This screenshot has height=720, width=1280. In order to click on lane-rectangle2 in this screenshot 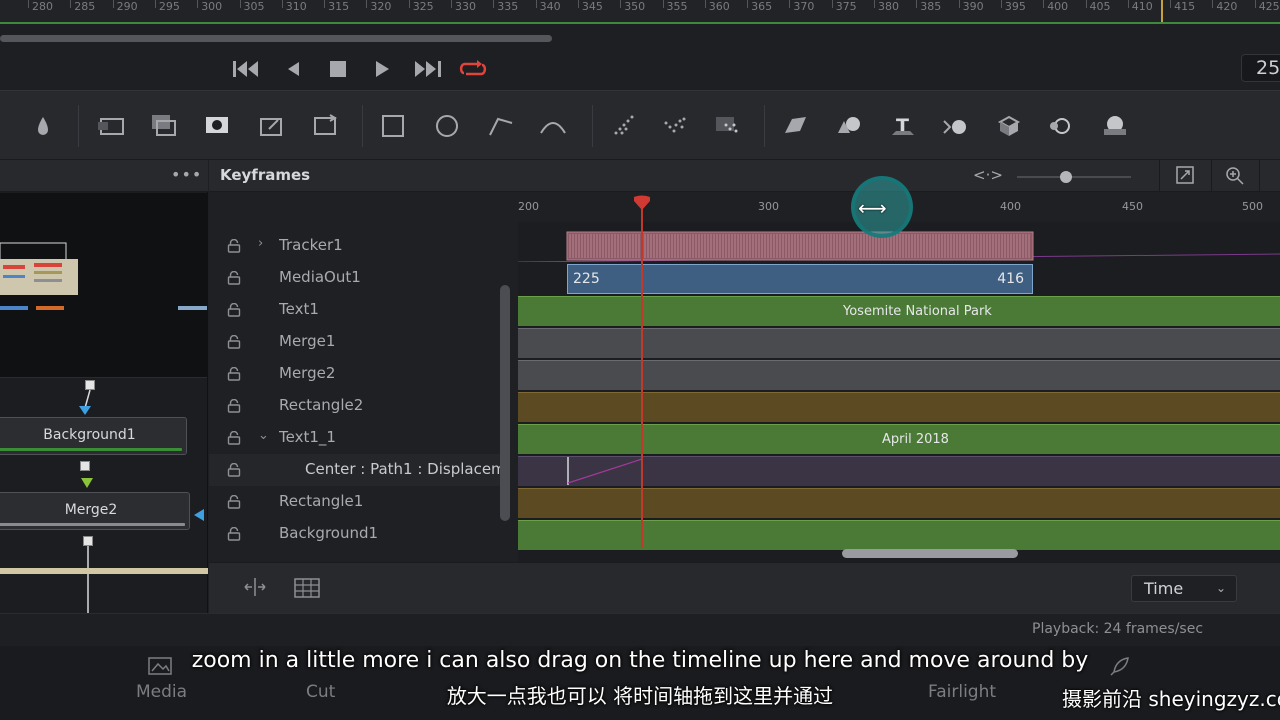, I will do `click(899, 407)`.